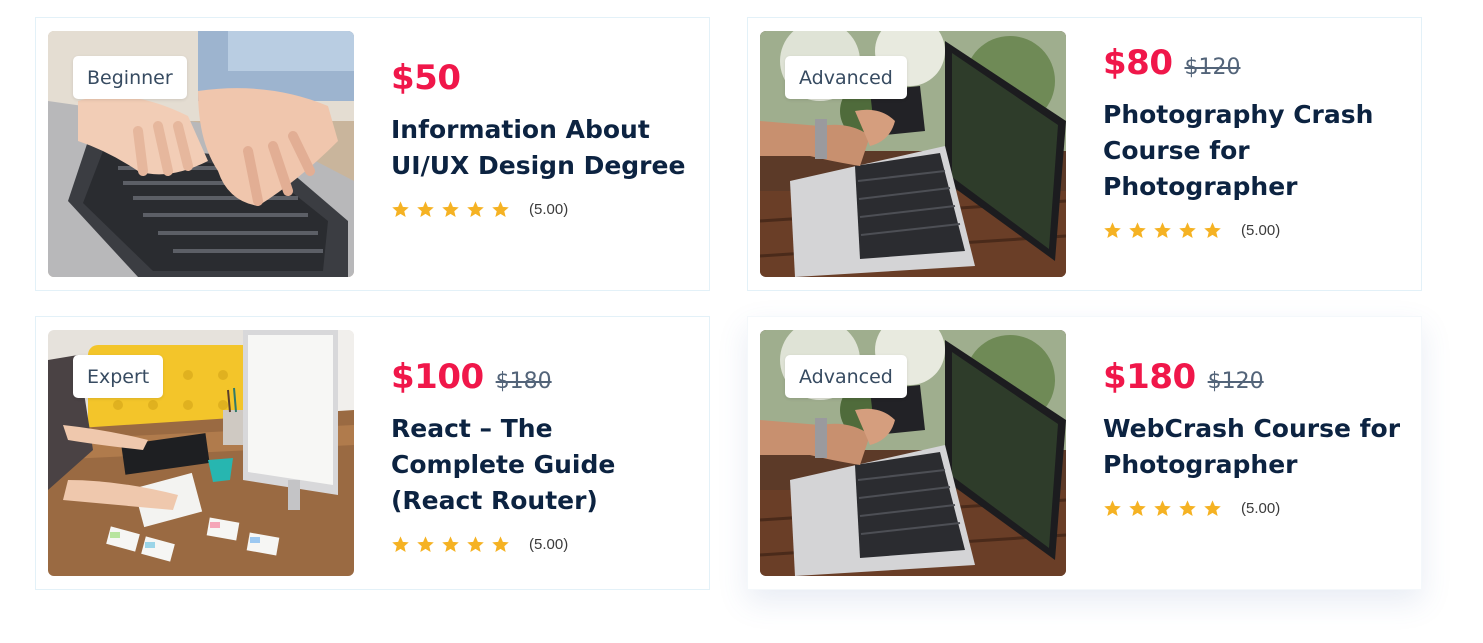  What do you see at coordinates (201, 453) in the screenshot?
I see `course-thumbnail-desk-drawing: Expert` at bounding box center [201, 453].